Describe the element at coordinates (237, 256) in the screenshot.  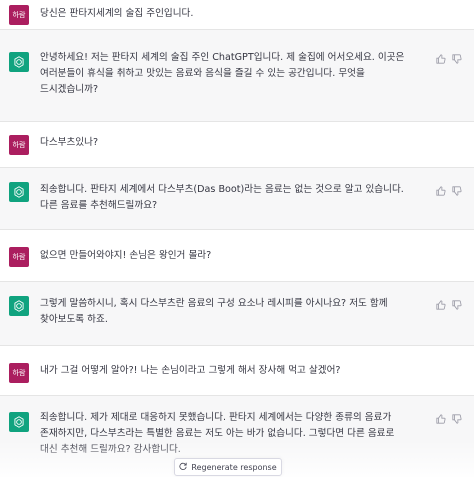
I see `user-message: 하람 없으면 만들어와야지! 손님은 왕인거 몰라?` at that location.